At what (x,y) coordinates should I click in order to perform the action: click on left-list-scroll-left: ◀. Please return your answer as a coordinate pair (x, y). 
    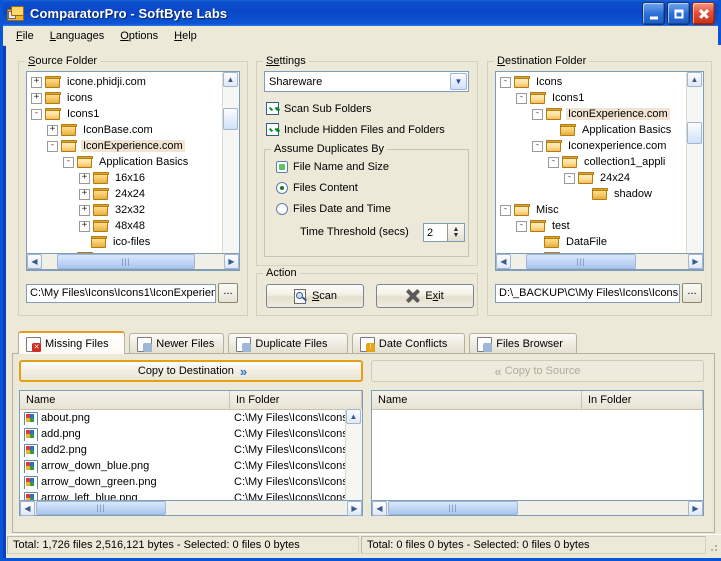
    Looking at the image, I should click on (27, 508).